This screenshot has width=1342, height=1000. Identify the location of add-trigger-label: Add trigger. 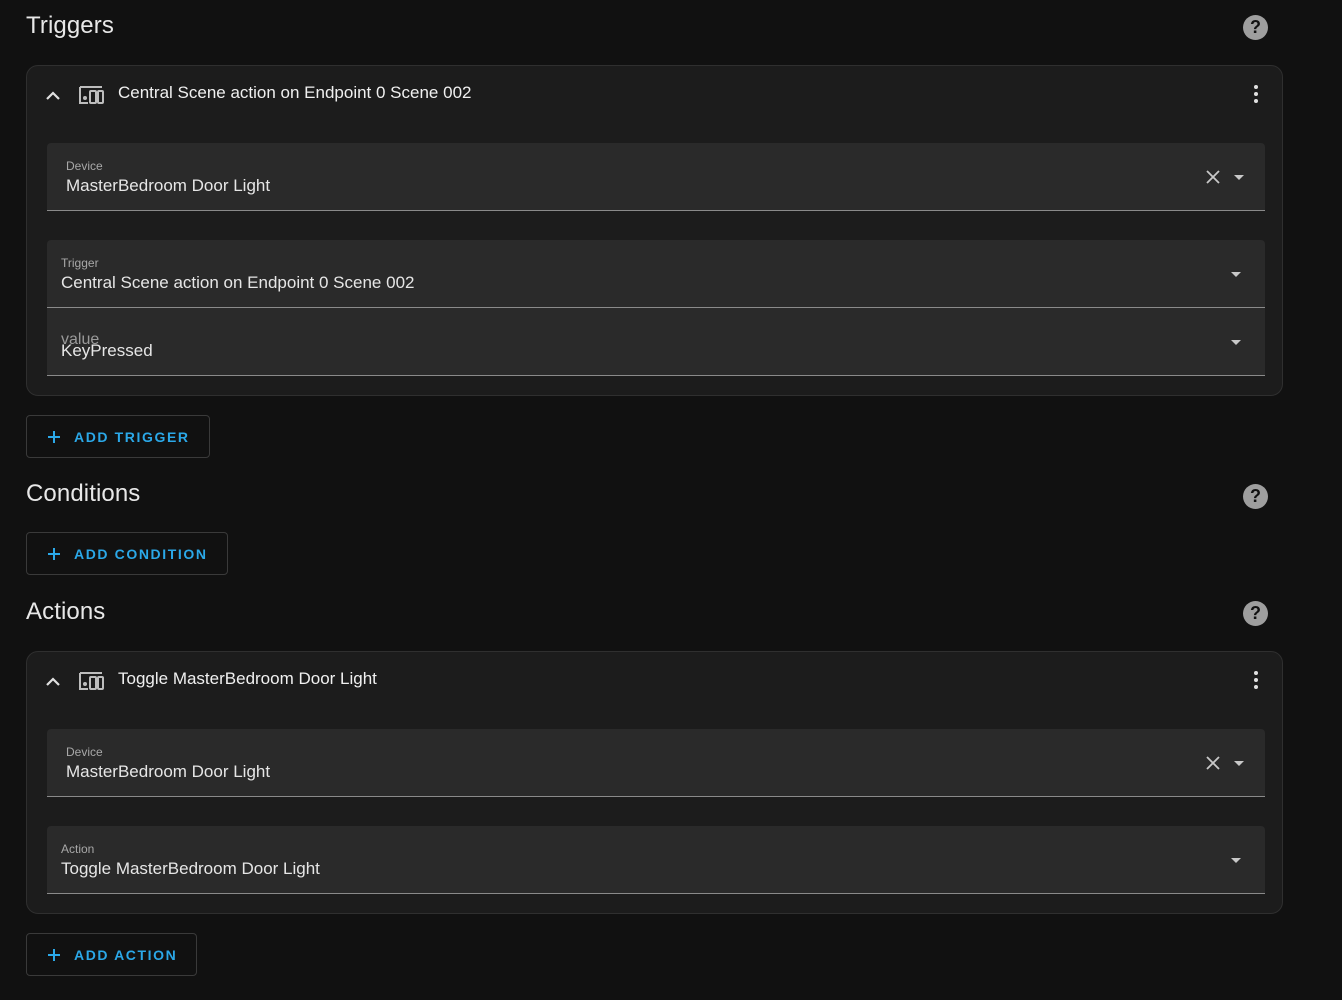
(132, 436).